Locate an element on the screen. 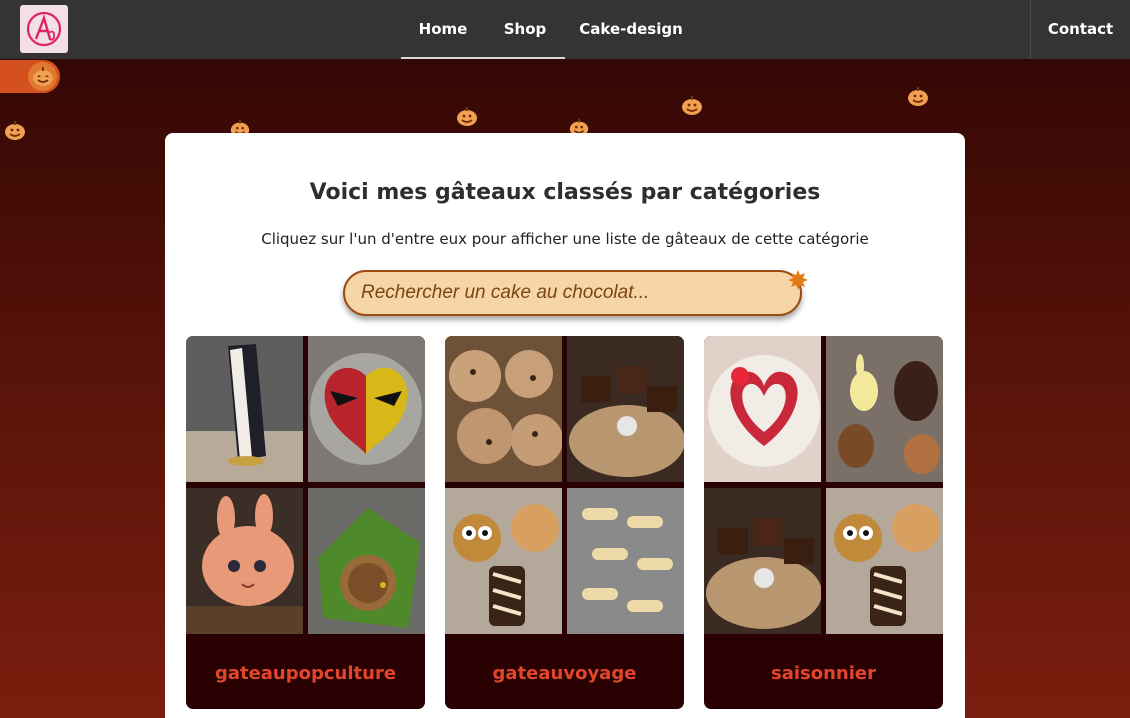  nav-contact-link: Contact is located at coordinates (1080, 29).